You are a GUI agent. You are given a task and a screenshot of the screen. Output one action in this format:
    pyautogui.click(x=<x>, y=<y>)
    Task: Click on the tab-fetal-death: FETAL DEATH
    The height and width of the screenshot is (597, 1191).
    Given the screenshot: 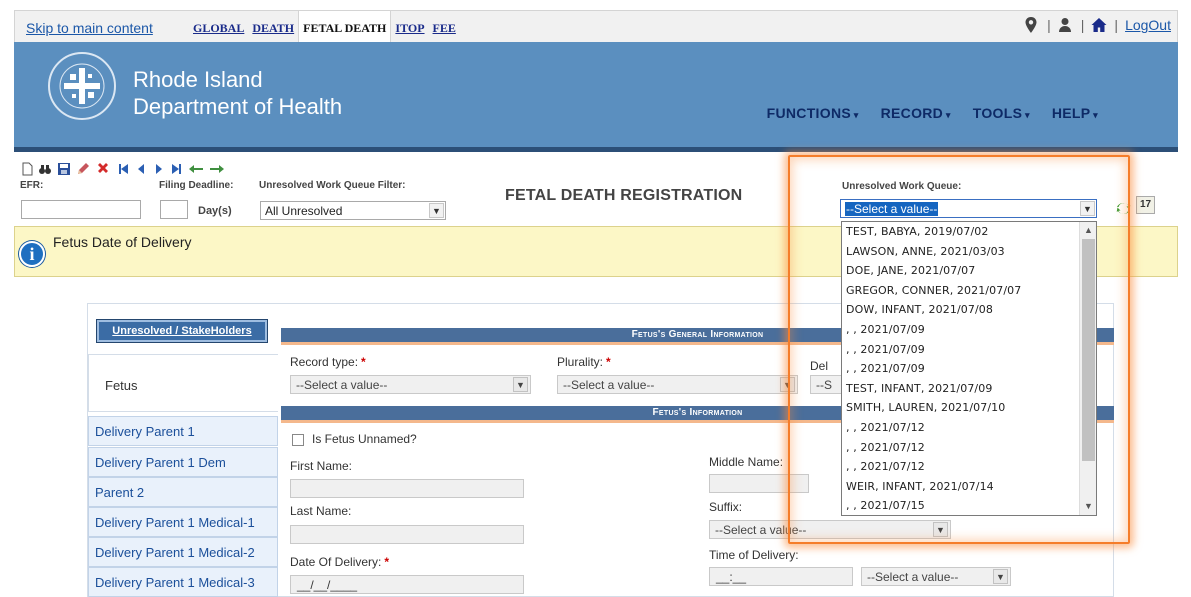 What is the action you would take?
    pyautogui.click(x=345, y=27)
    